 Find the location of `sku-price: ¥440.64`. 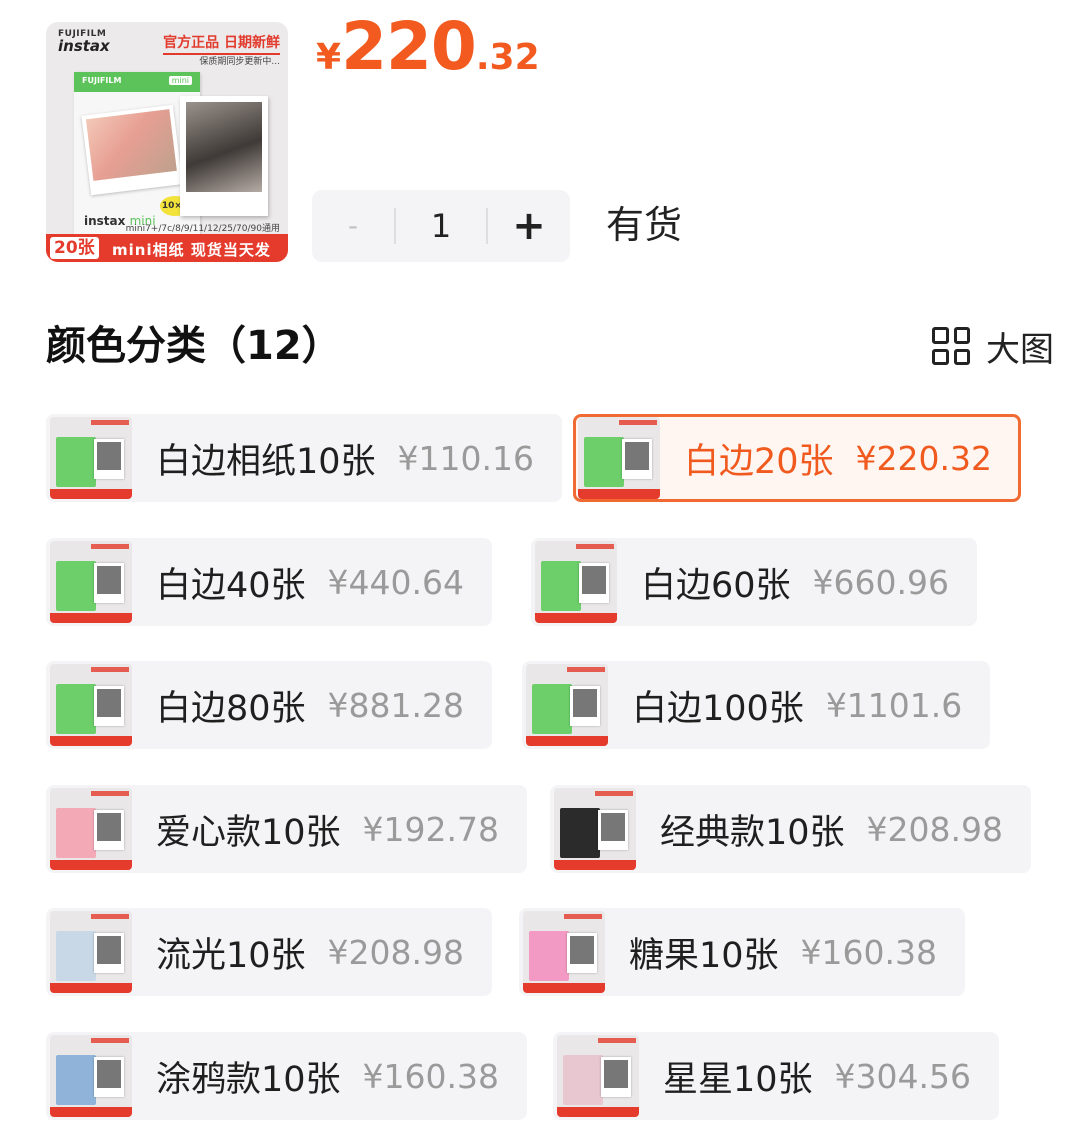

sku-price: ¥440.64 is located at coordinates (396, 582).